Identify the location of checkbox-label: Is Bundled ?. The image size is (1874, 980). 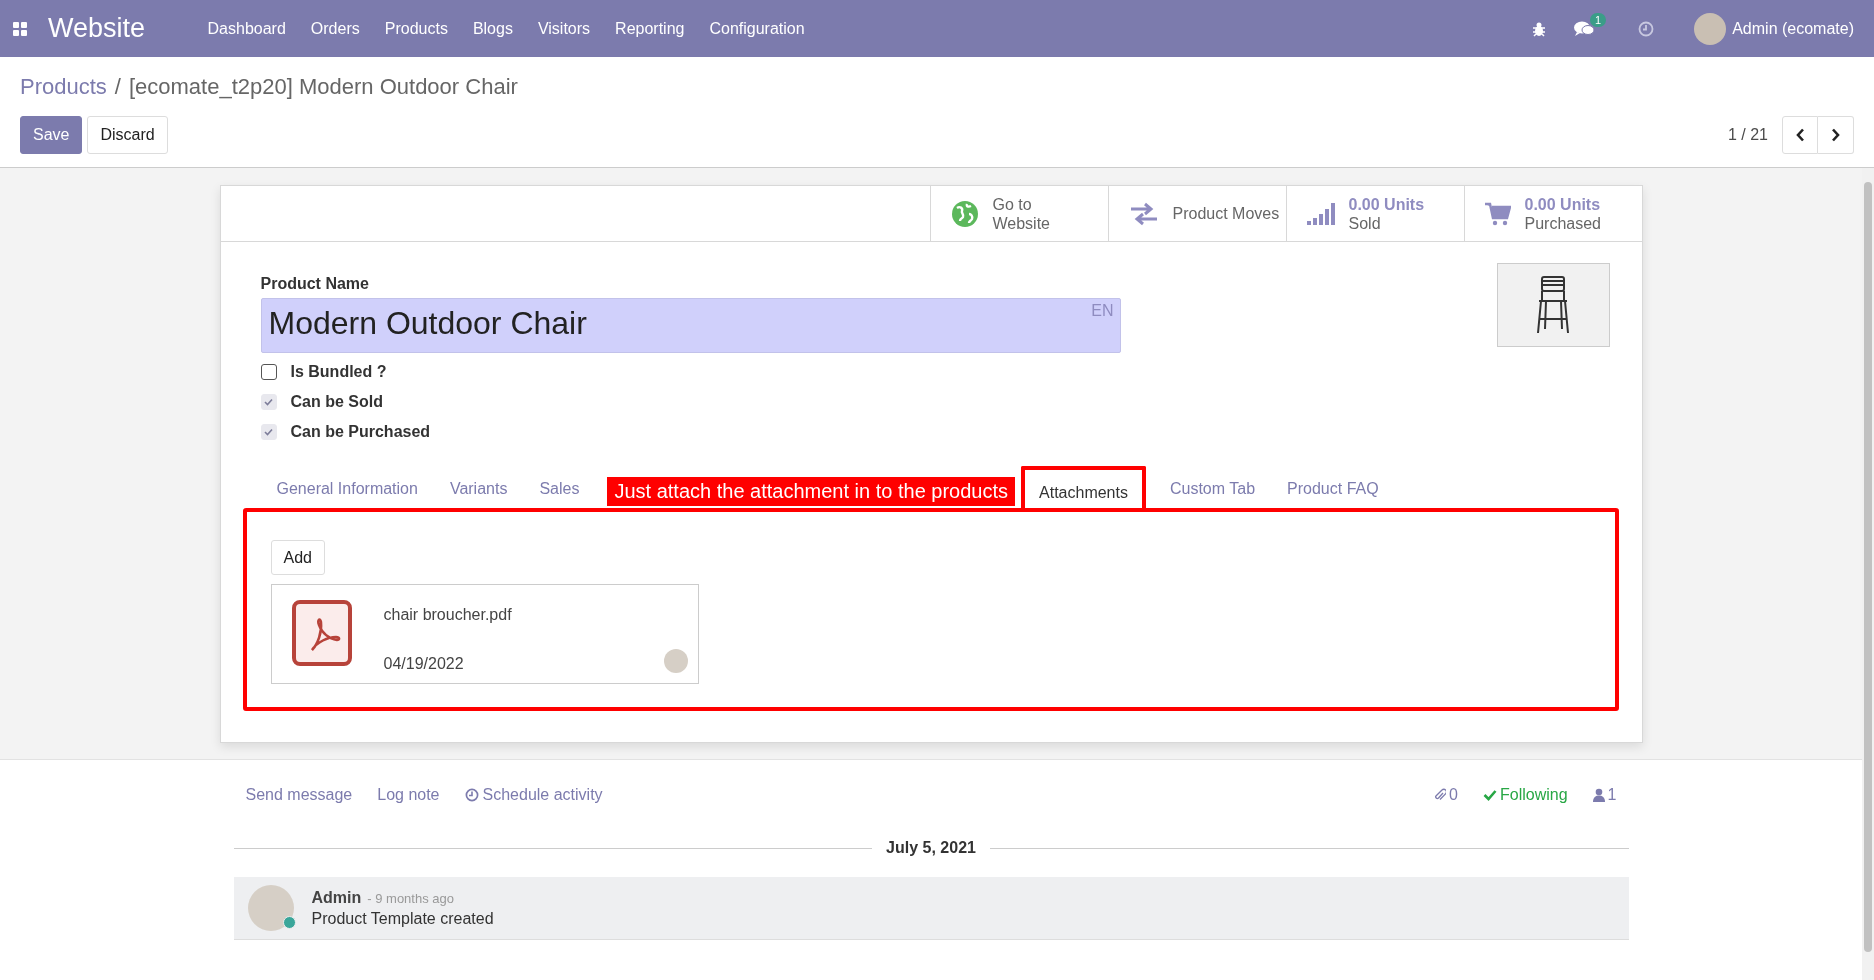
(338, 371).